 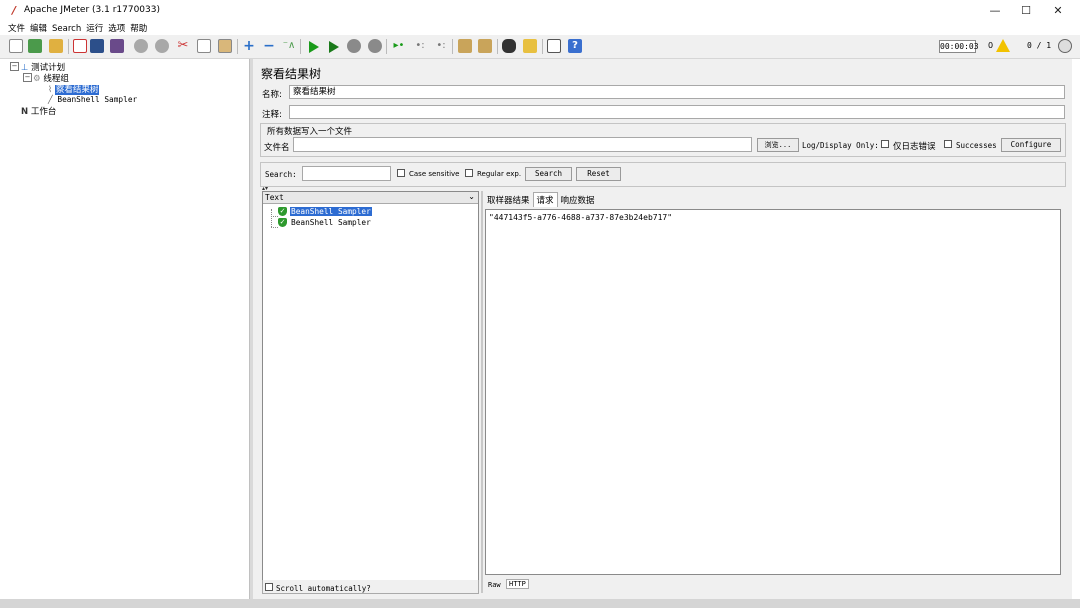 What do you see at coordinates (948, 144) in the screenshot?
I see `successes-checkbox` at bounding box center [948, 144].